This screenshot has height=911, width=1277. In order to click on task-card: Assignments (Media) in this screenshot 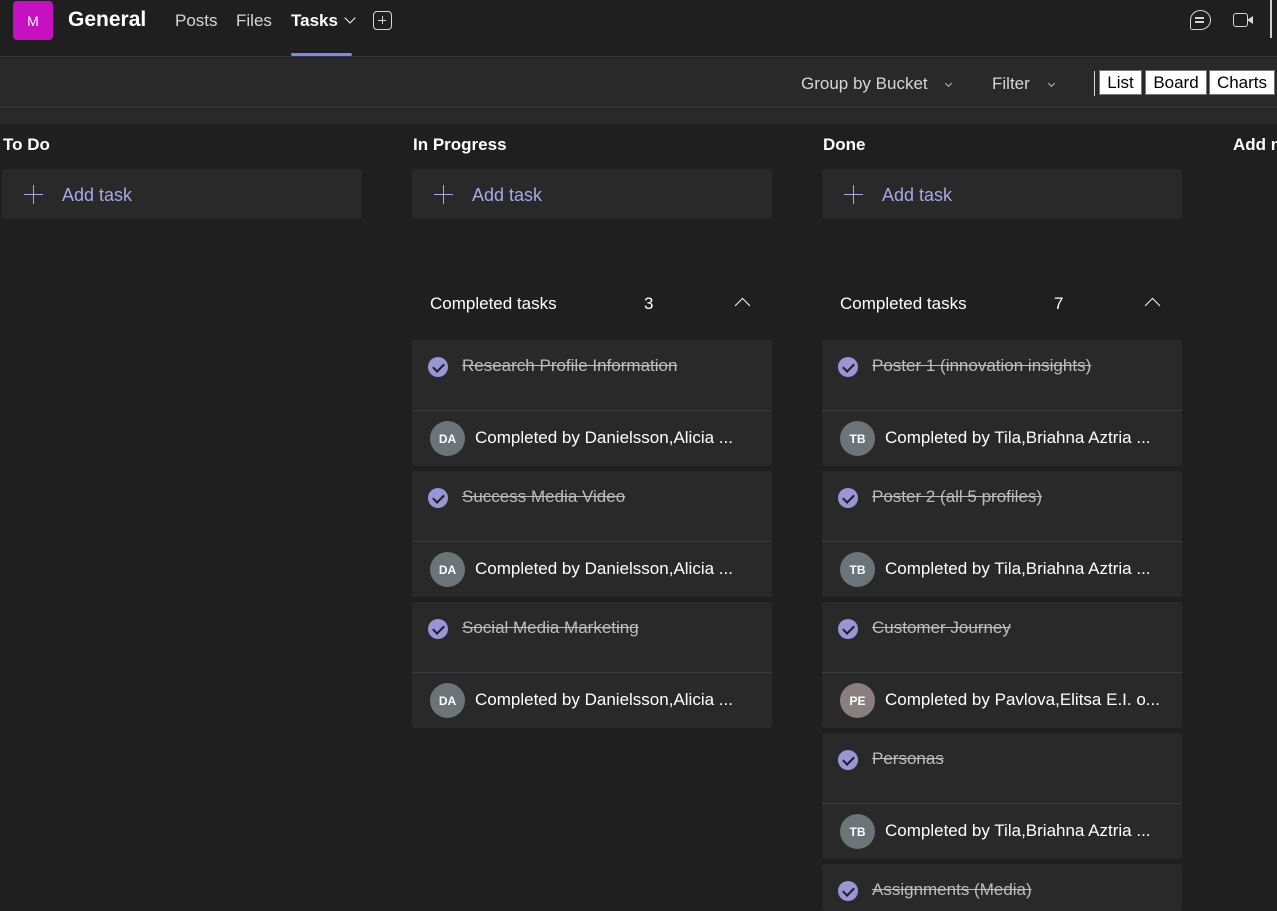, I will do `click(1002, 887)`.